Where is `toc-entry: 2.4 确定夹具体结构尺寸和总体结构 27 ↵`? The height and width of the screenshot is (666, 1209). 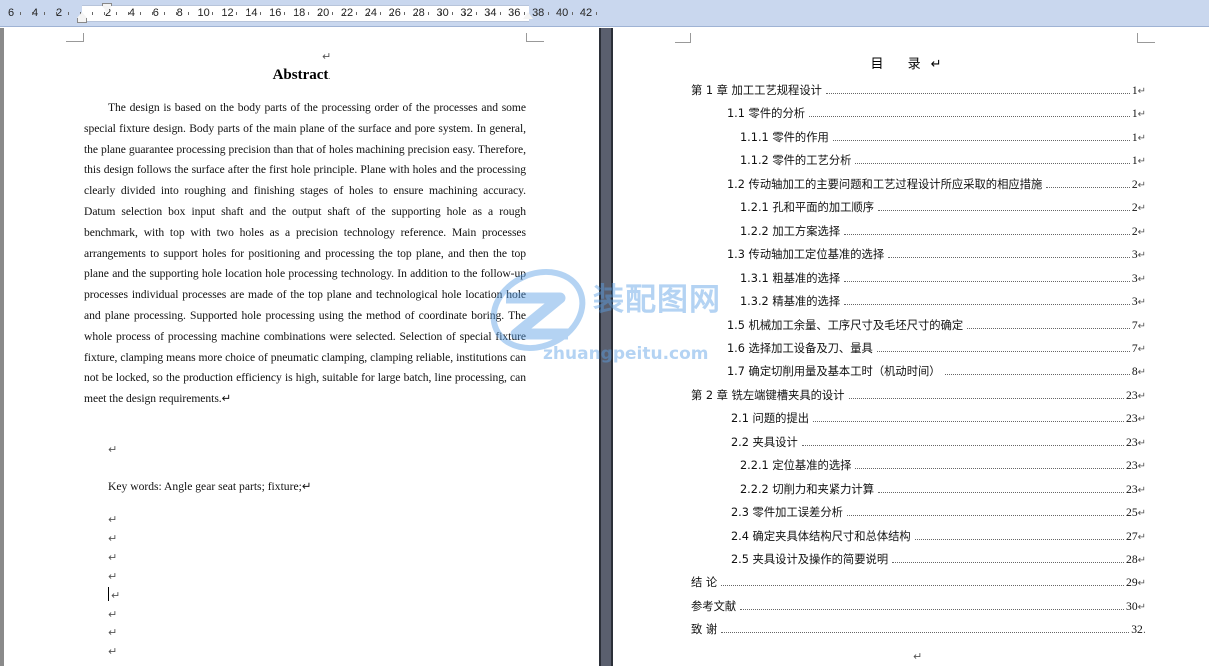 toc-entry: 2.4 确定夹具体结构尺寸和总体结构 27 ↵ is located at coordinates (938, 537).